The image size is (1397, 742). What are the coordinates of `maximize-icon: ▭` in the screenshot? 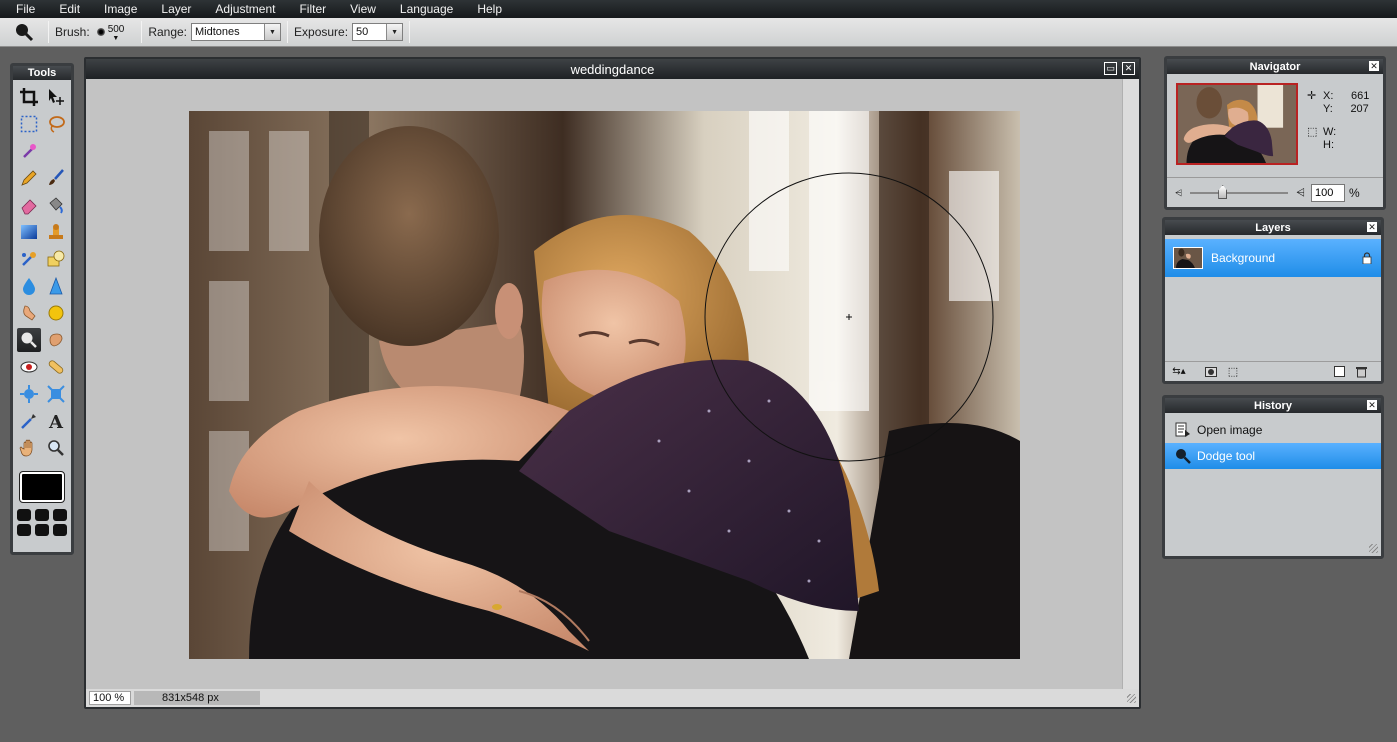 It's located at (1110, 68).